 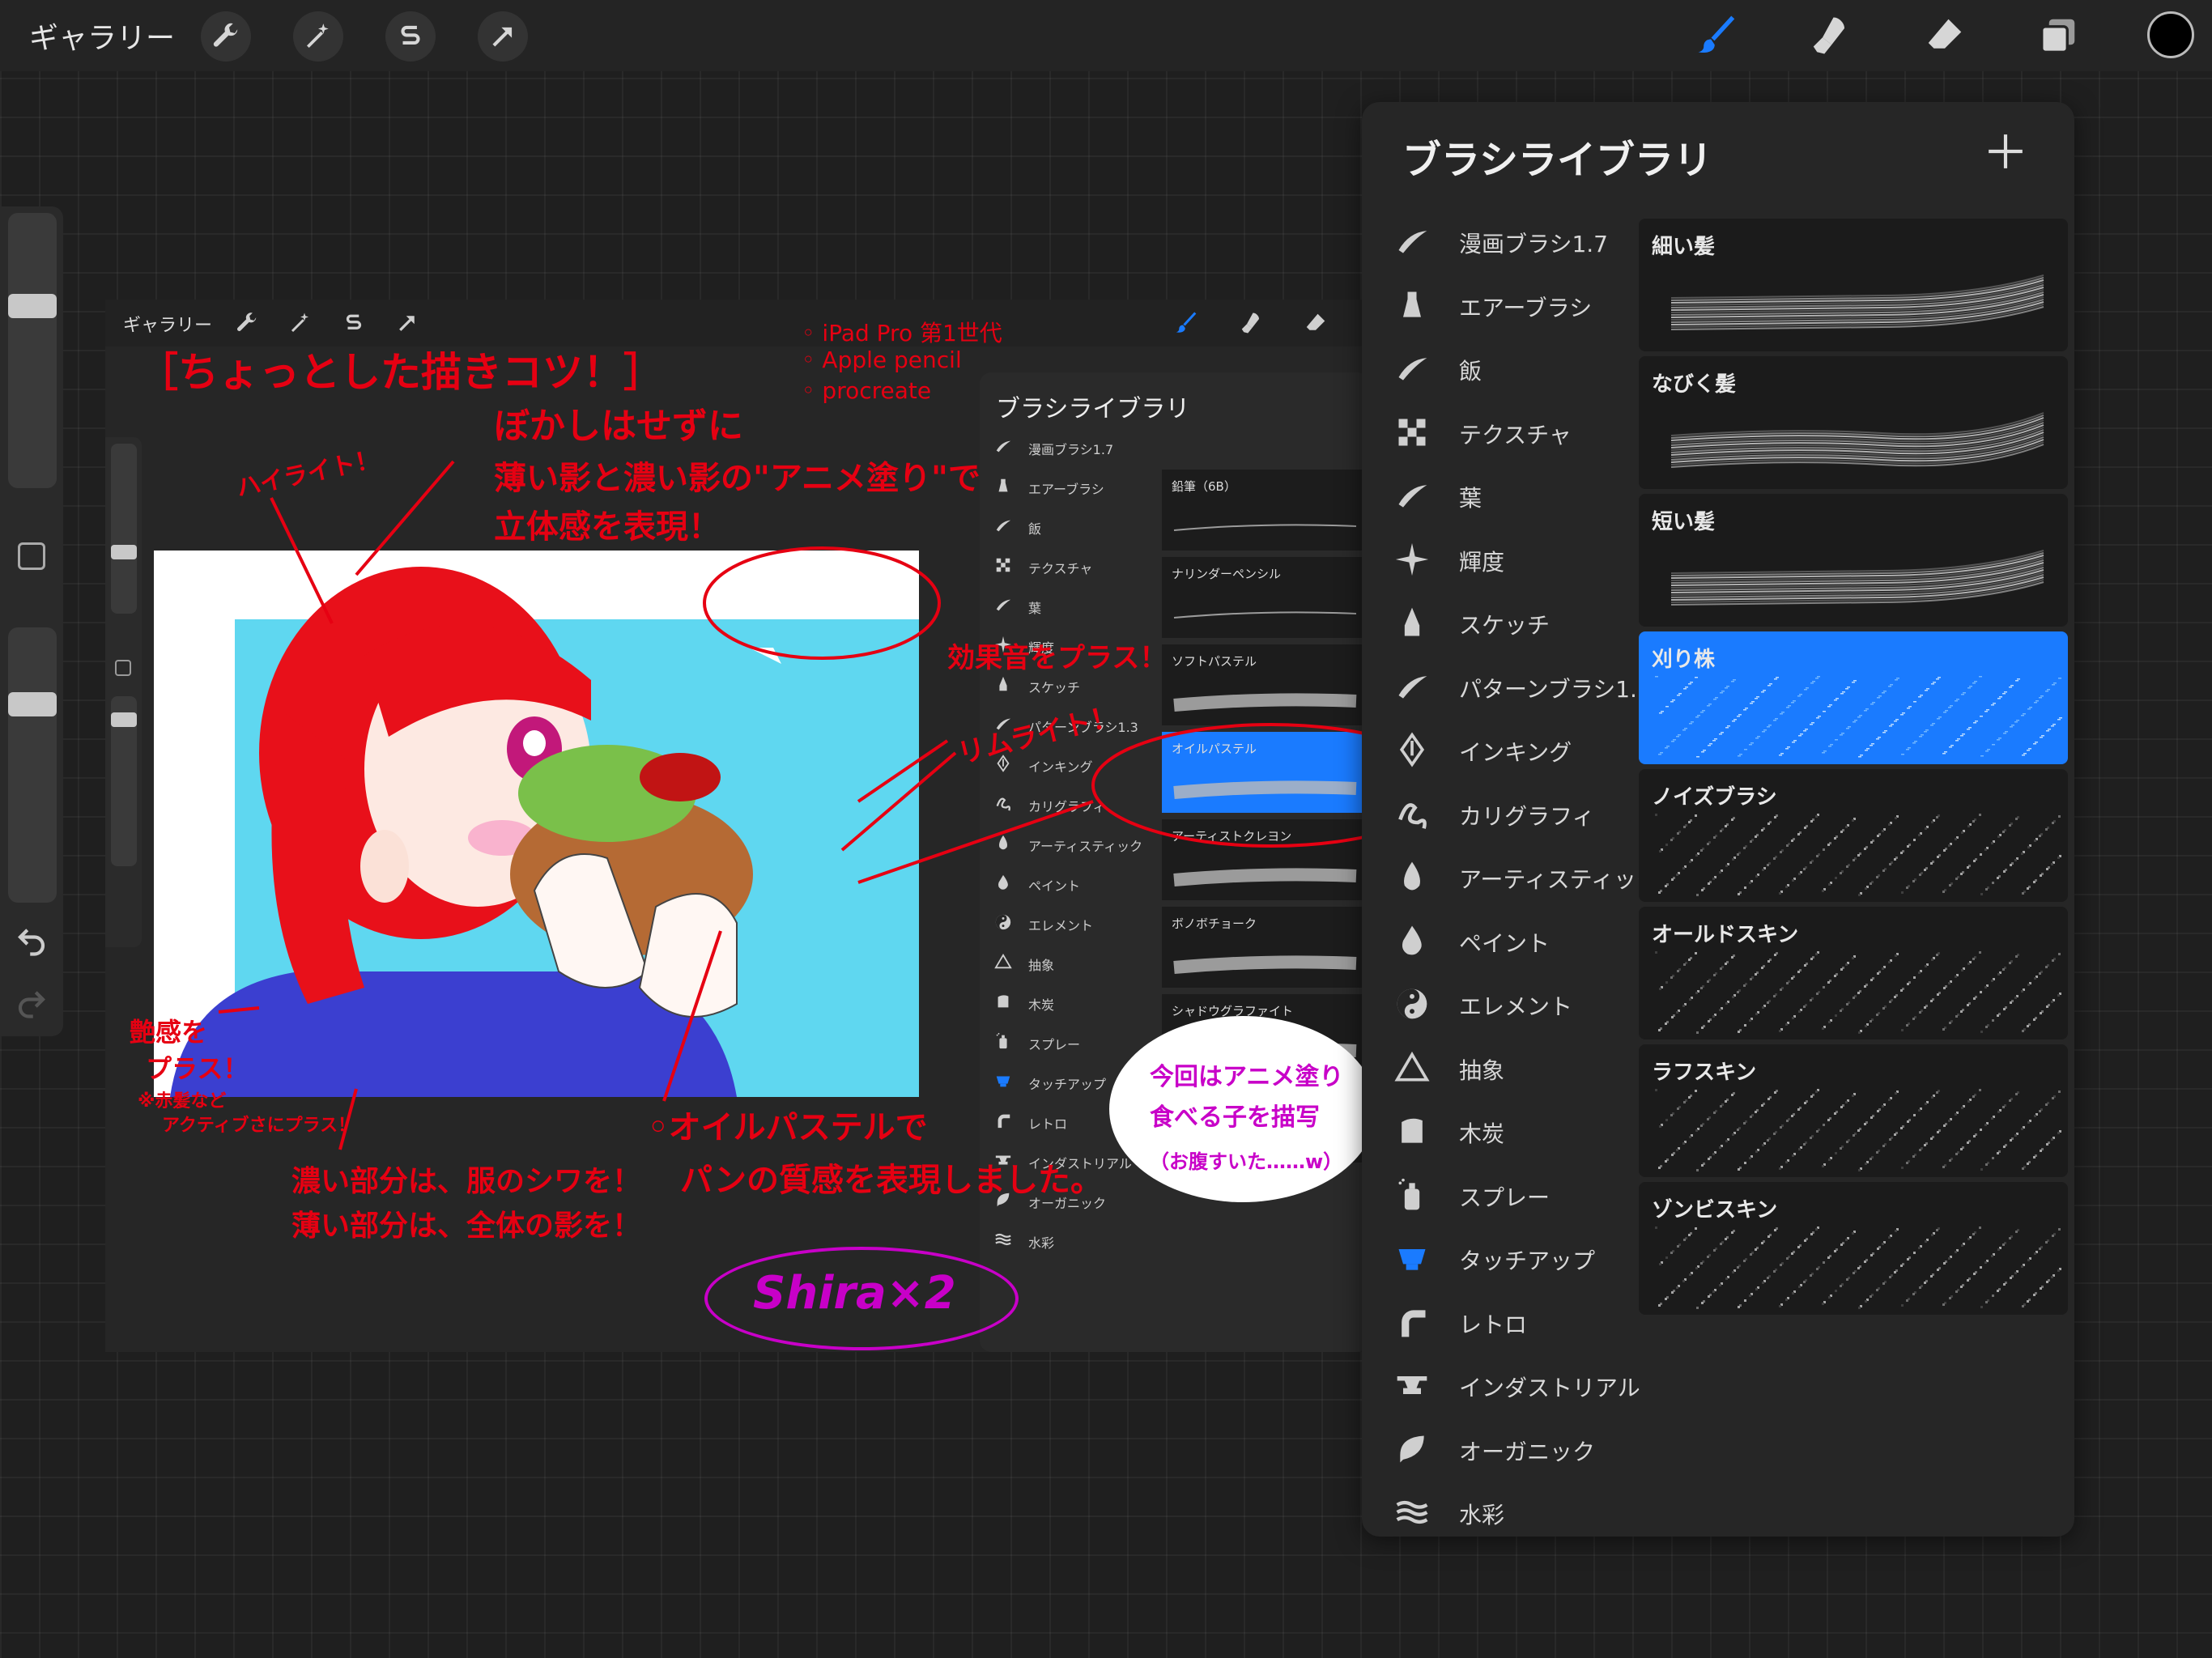 I want to click on brush-category-label: エアーブラシ, so click(x=1526, y=307).